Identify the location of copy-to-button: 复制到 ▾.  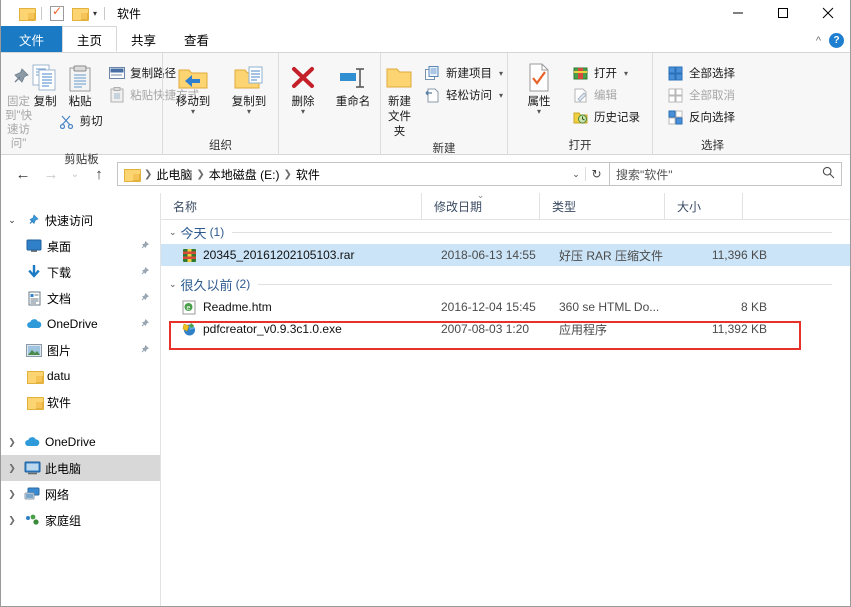
(249, 87).